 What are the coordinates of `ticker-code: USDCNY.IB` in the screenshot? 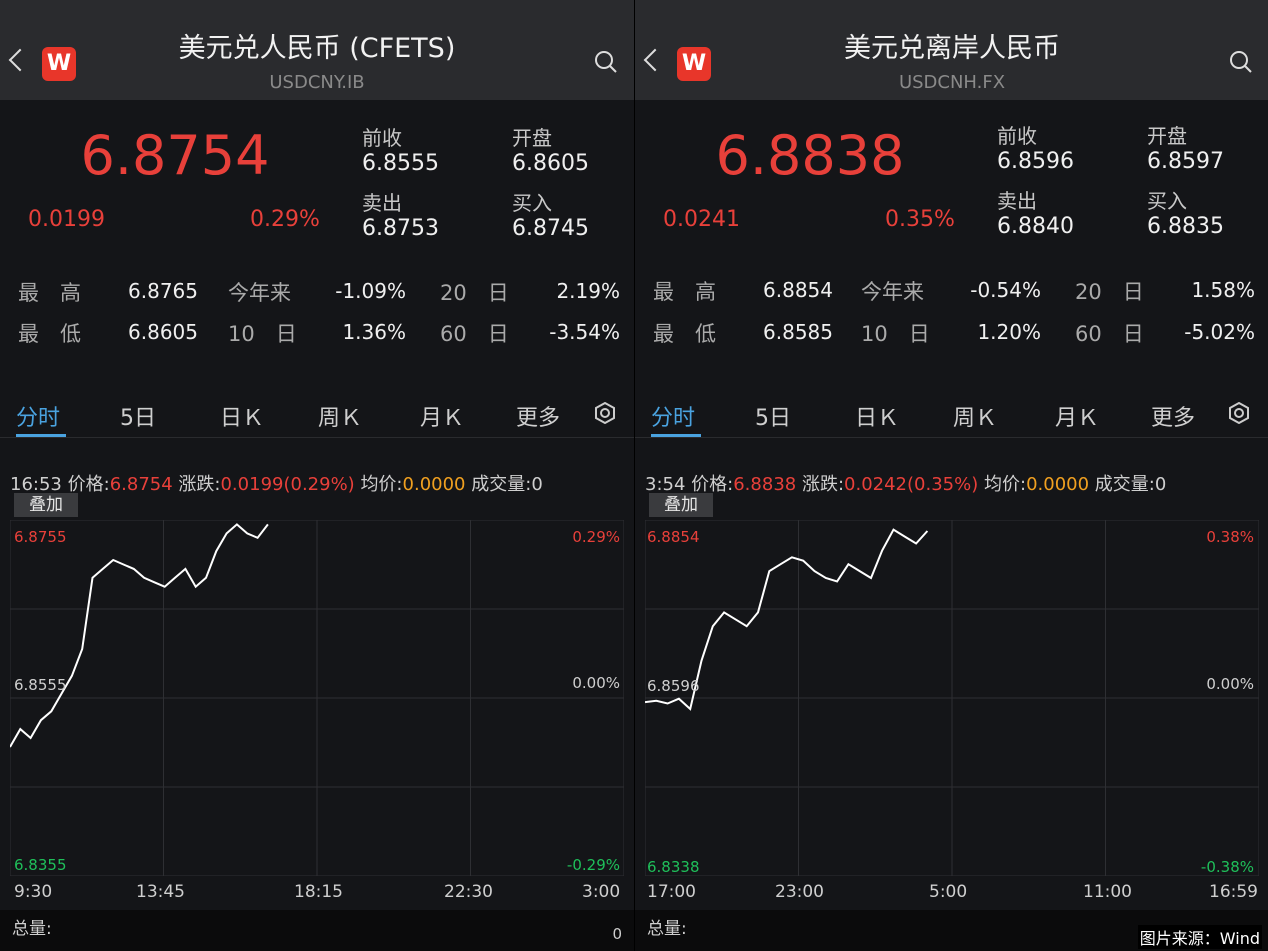 It's located at (317, 82).